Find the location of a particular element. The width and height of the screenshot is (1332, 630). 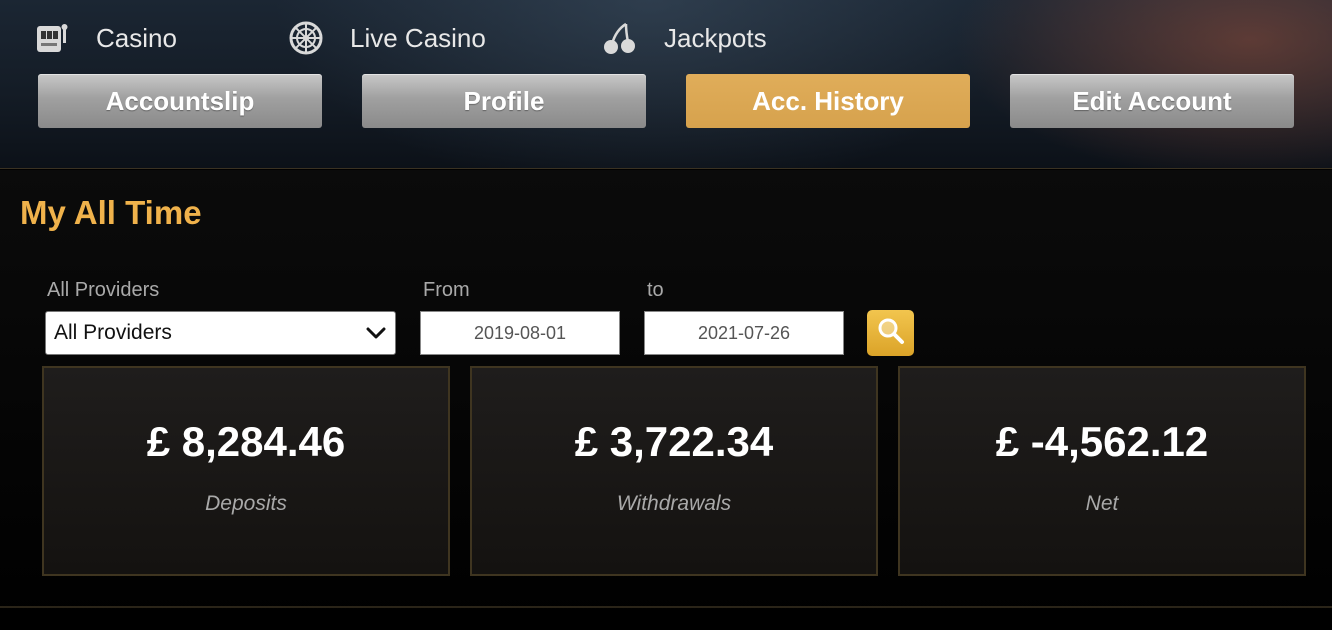

provider-select: All Providers is located at coordinates (220, 333).